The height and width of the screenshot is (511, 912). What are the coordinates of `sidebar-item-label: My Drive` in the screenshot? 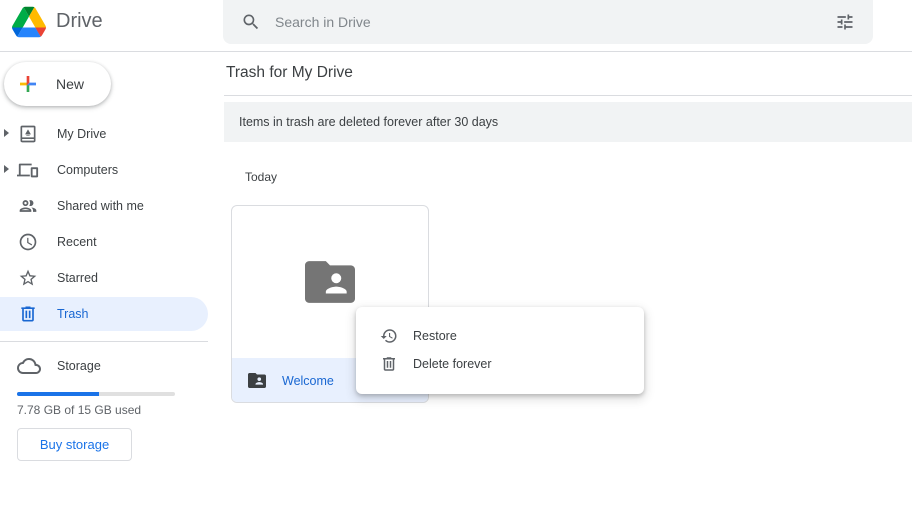 It's located at (82, 134).